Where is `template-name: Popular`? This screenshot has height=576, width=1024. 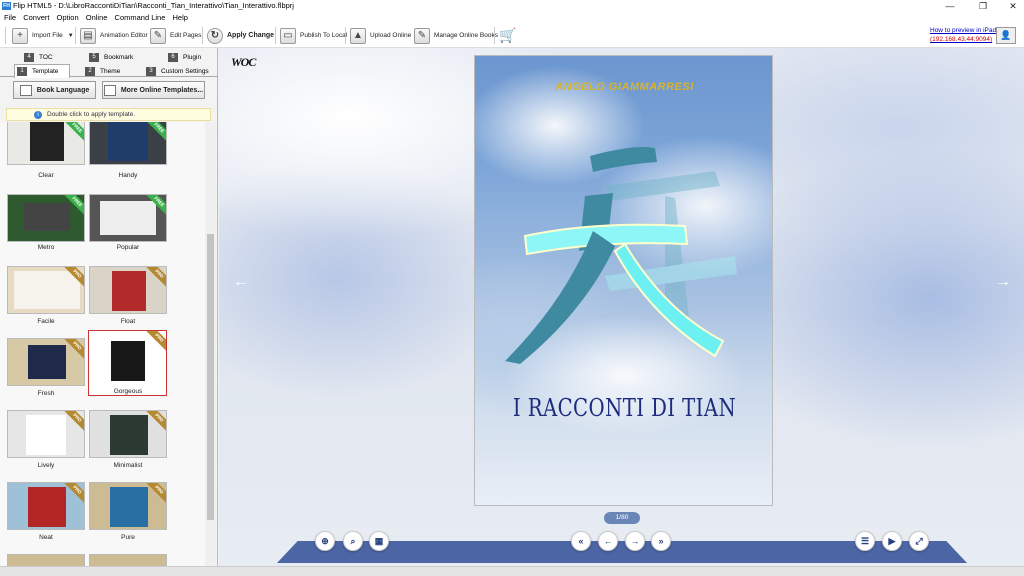
template-name: Popular is located at coordinates (128, 247).